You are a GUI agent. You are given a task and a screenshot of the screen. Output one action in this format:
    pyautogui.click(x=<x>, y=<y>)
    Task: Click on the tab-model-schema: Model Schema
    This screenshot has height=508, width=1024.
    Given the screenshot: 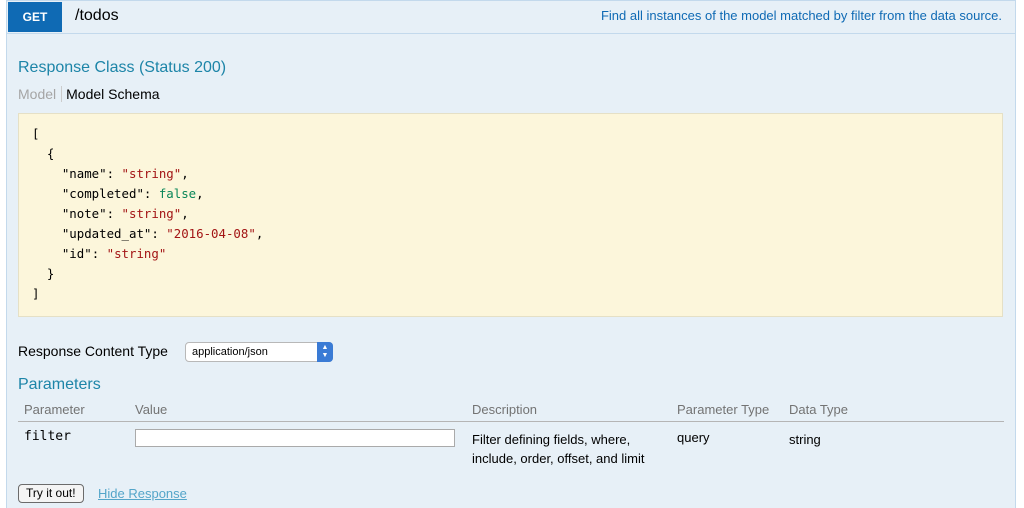 What is the action you would take?
    pyautogui.click(x=110, y=94)
    